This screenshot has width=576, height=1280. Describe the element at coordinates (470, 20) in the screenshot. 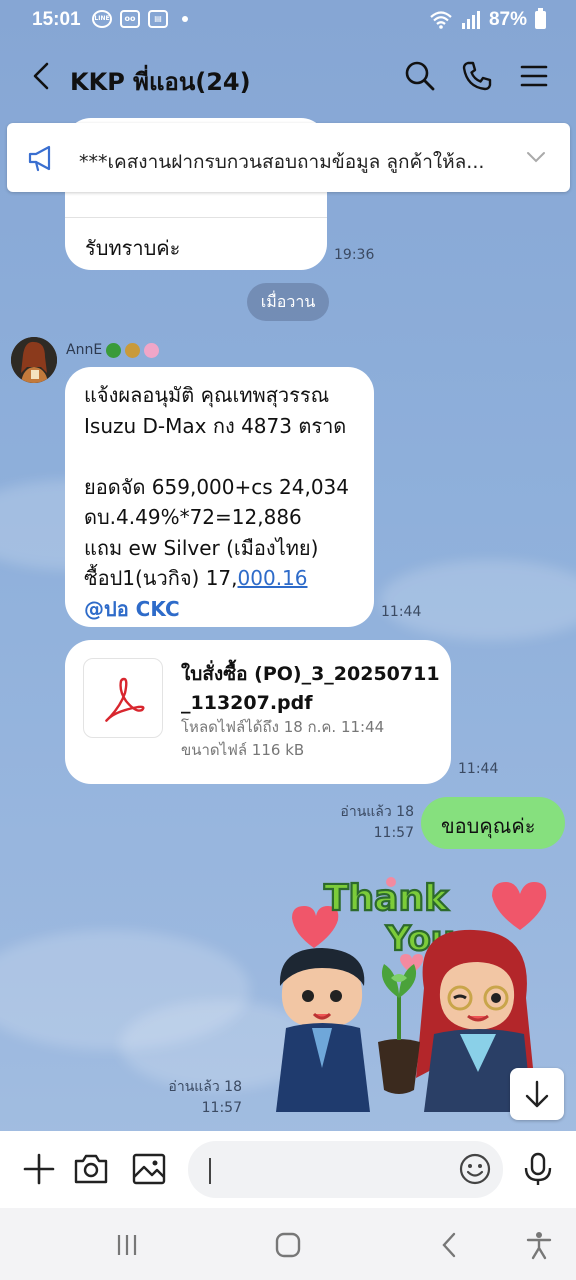

I see `signal-icon` at that location.